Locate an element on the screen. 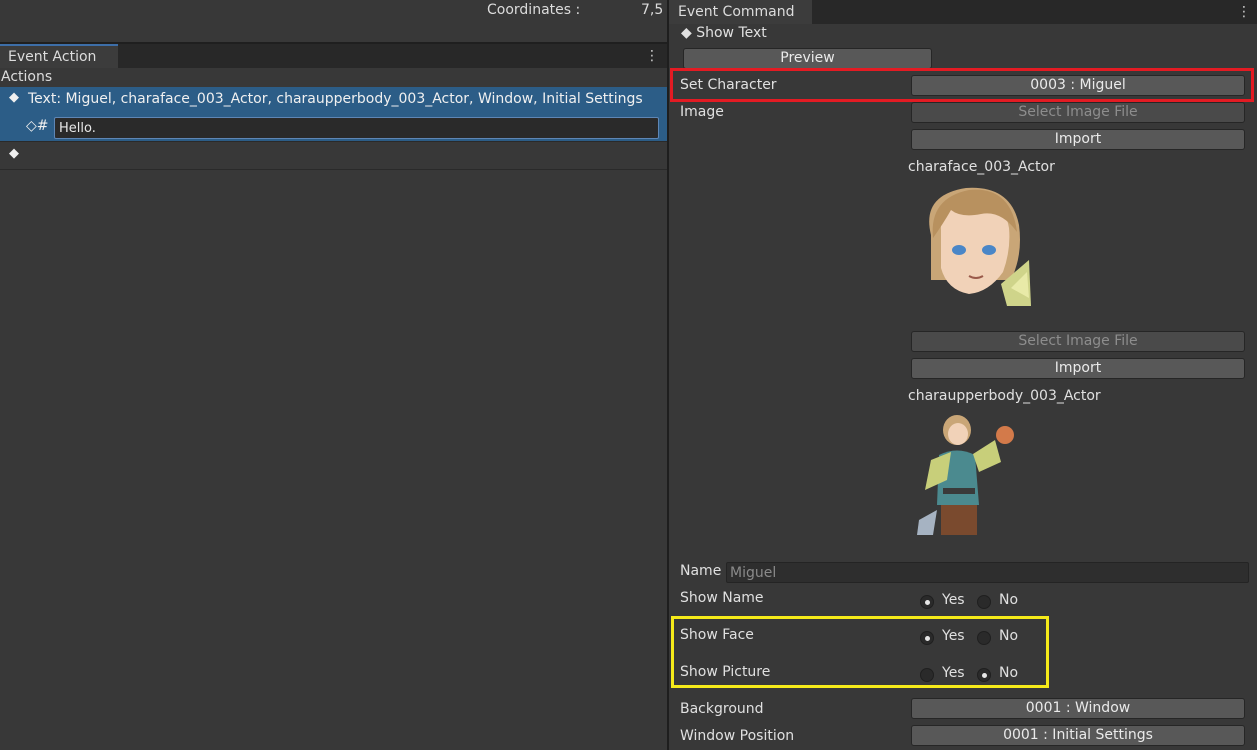 The image size is (1257, 750). coordinates-value: 7,5 is located at coordinates (652, 10).